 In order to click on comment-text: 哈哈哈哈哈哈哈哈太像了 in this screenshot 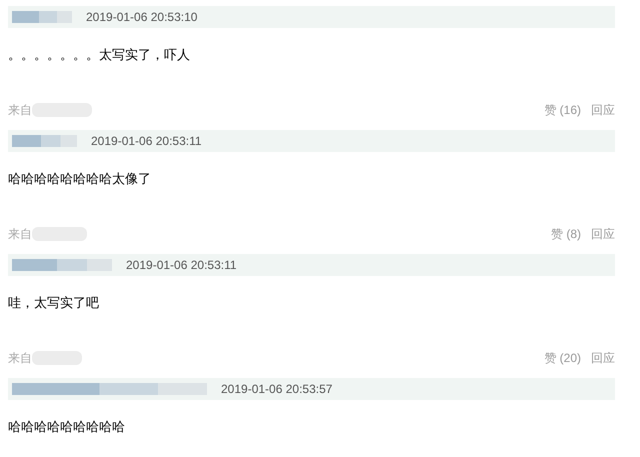, I will do `click(80, 179)`.